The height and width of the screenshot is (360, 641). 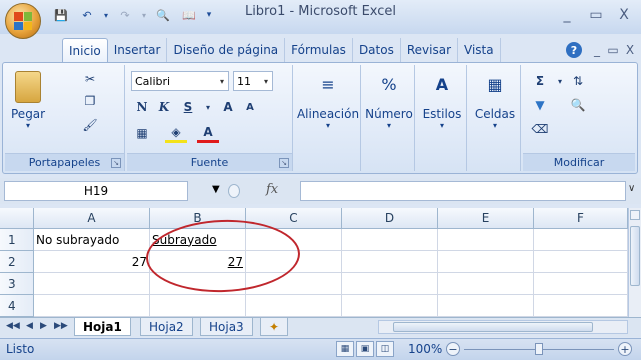 What do you see at coordinates (90, 79) in the screenshot?
I see `cut-icon: ✂` at bounding box center [90, 79].